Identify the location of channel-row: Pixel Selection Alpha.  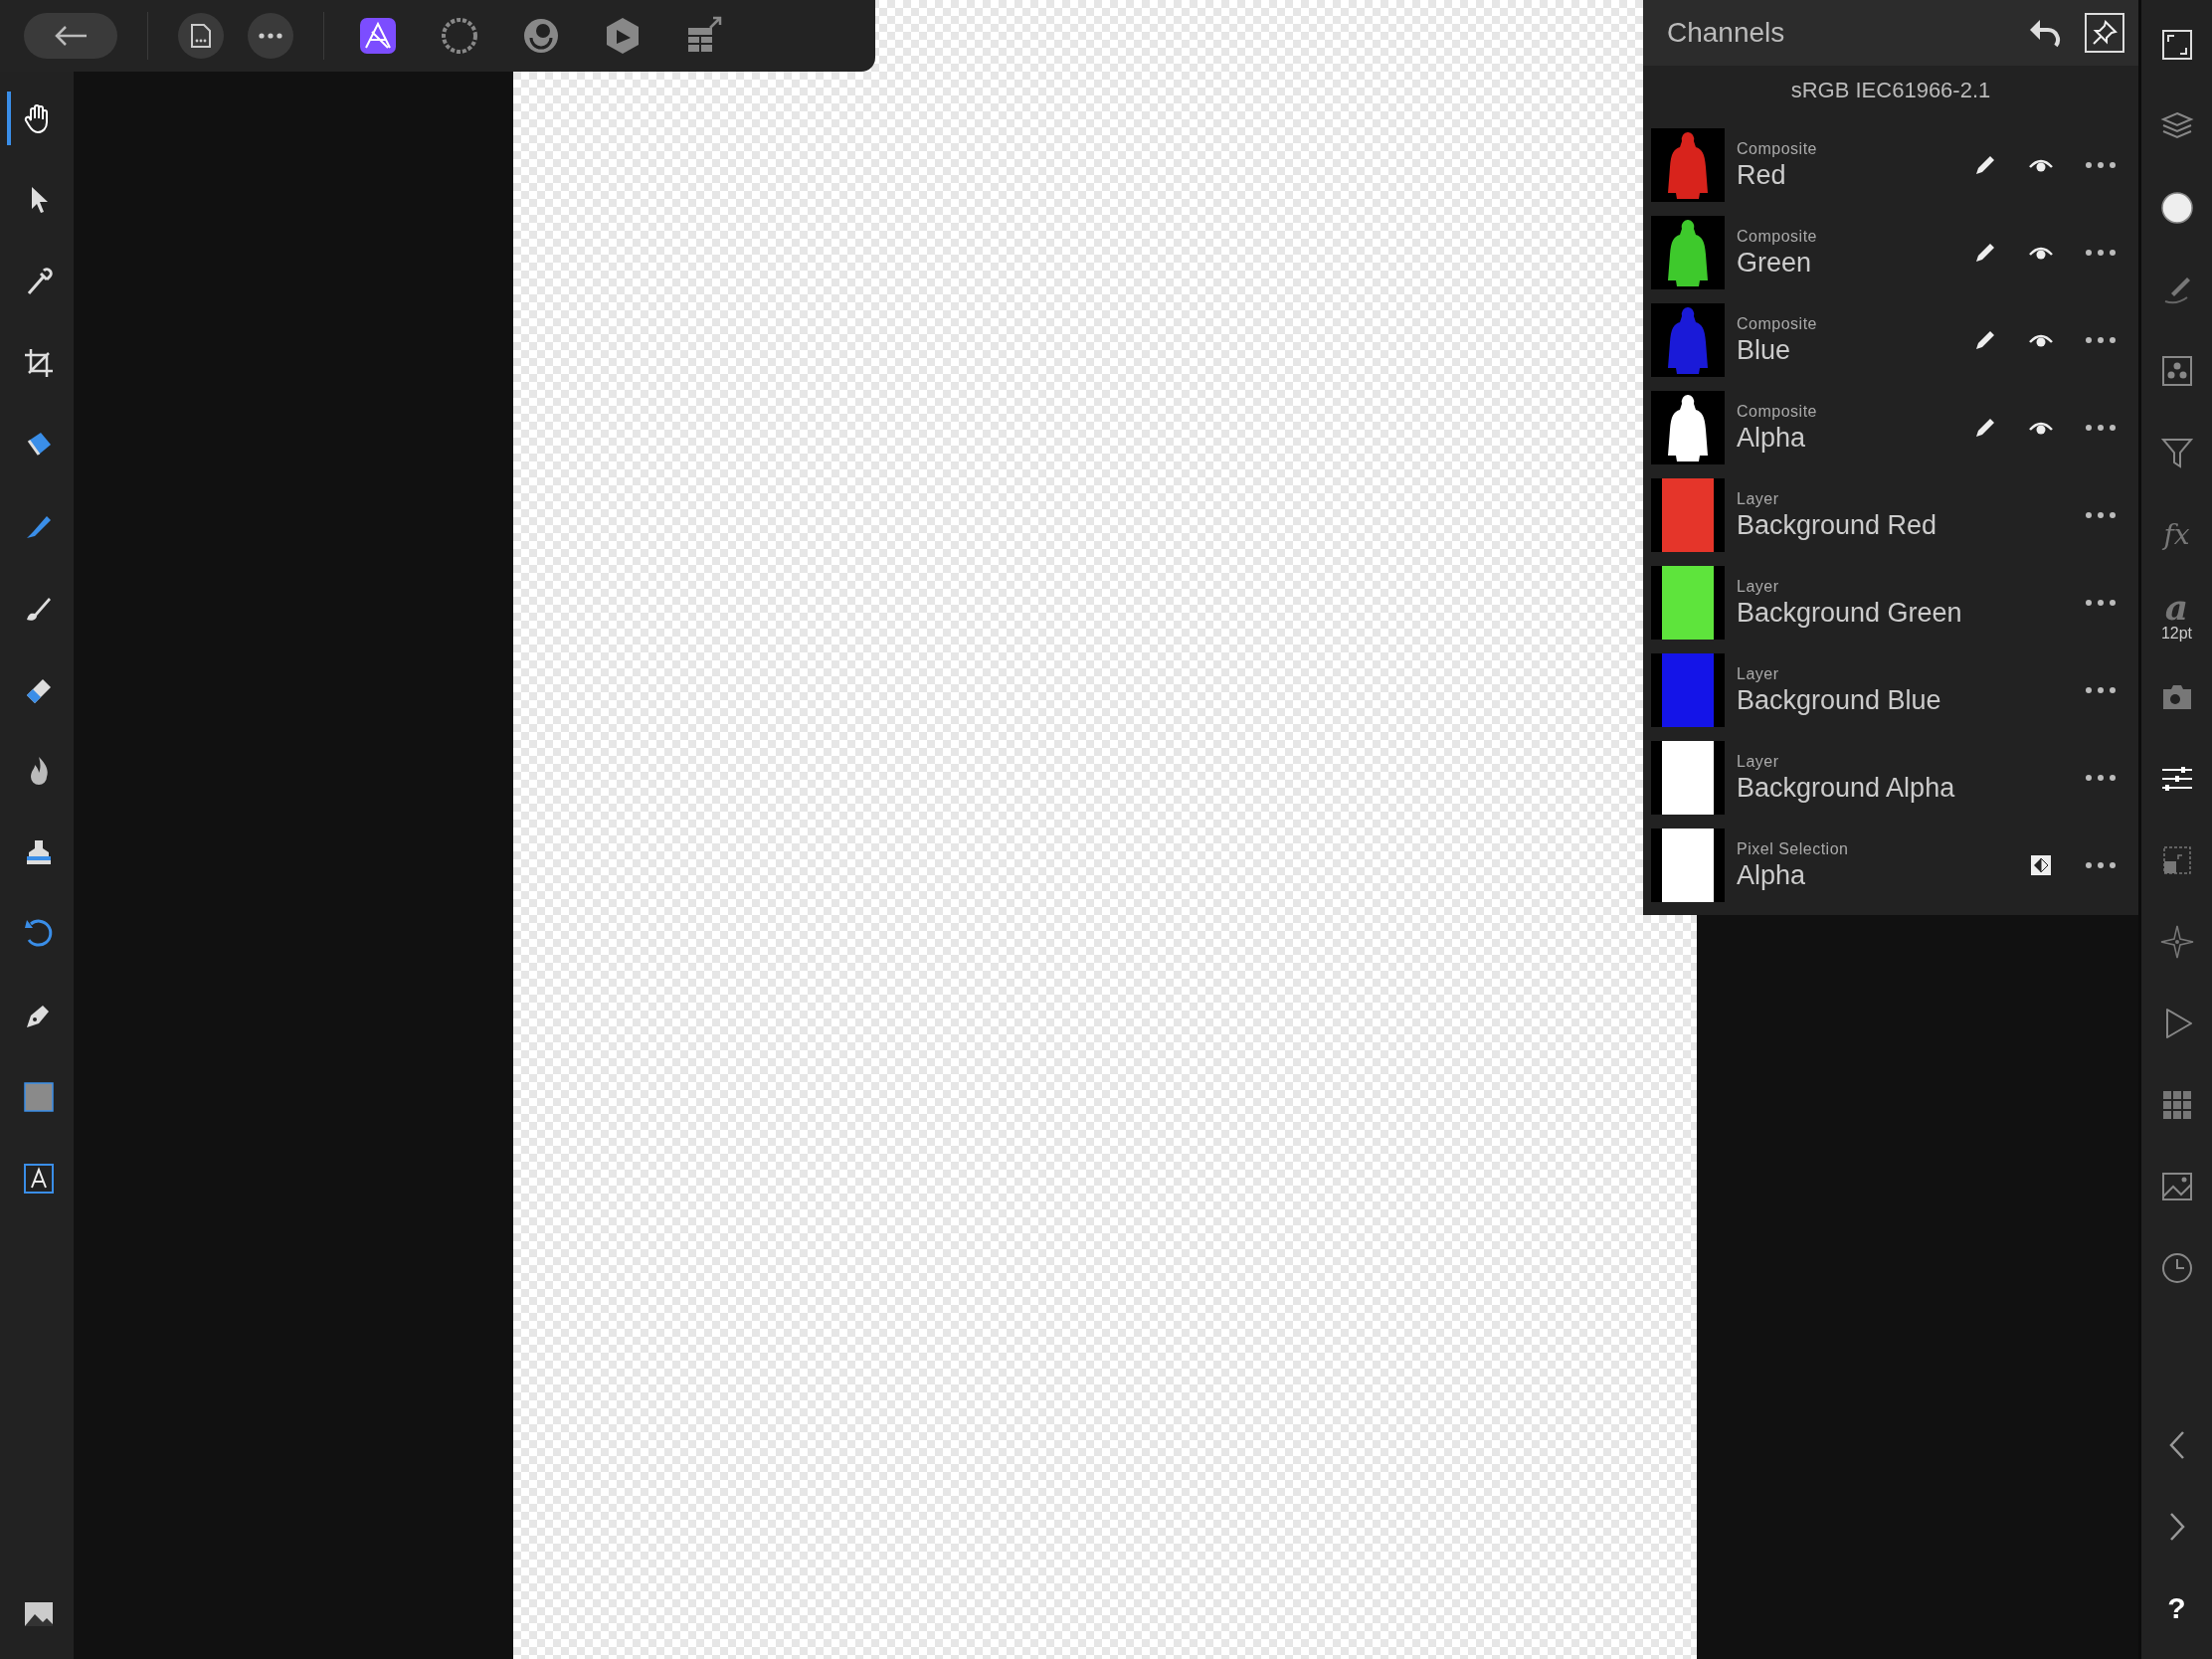
(1890, 865).